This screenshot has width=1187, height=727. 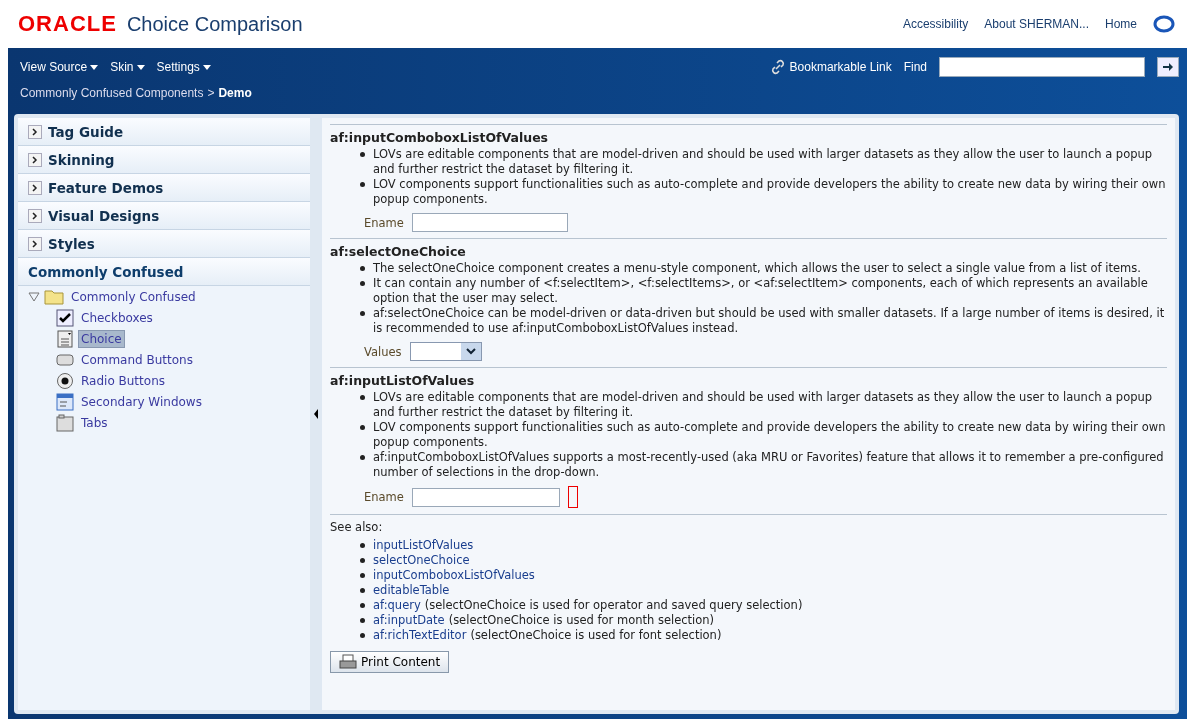 What do you see at coordinates (316, 414) in the screenshot?
I see `collapse-handle-icon` at bounding box center [316, 414].